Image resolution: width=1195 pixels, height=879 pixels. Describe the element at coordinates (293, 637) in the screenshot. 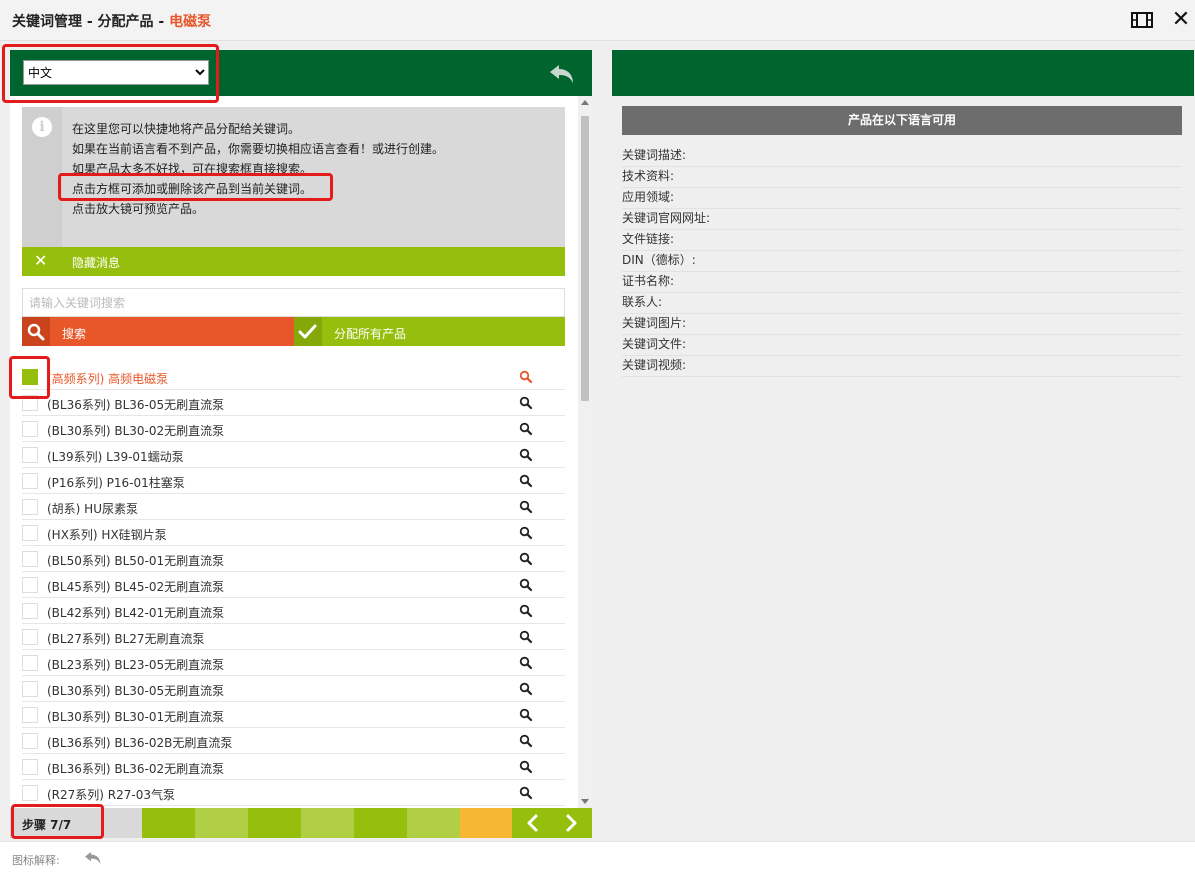

I see `product-row: (BL27系列) BL27无刷直流泵` at that location.